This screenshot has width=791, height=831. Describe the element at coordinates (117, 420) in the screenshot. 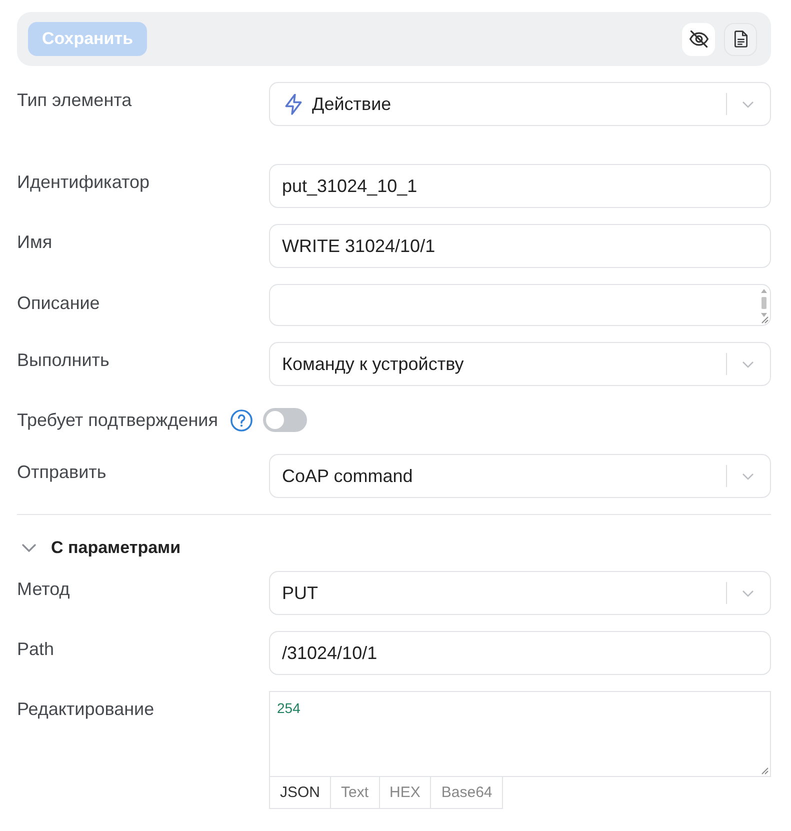

I see `field-label: Требует подтверждения` at that location.